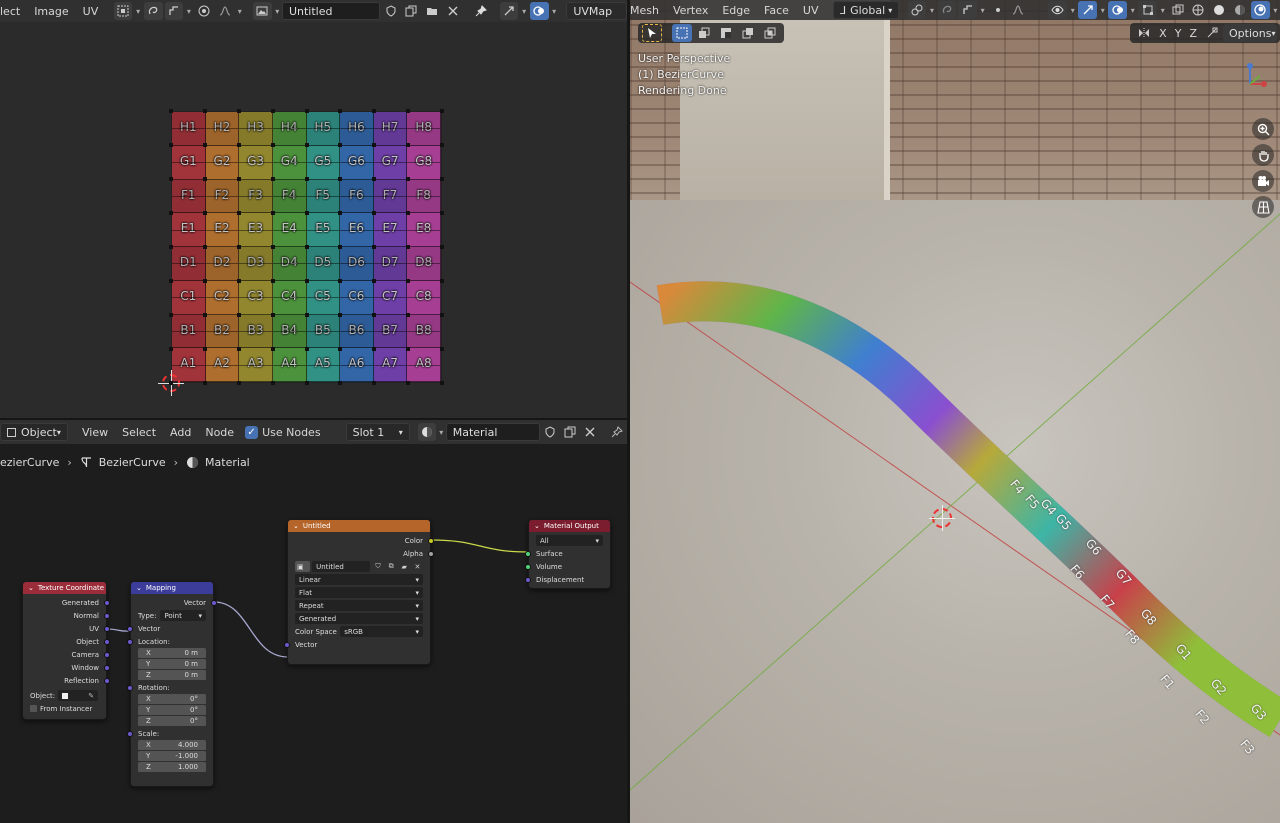 The image size is (1280, 823). Describe the element at coordinates (652, 33) in the screenshot. I see `select-cursor-icon` at that location.